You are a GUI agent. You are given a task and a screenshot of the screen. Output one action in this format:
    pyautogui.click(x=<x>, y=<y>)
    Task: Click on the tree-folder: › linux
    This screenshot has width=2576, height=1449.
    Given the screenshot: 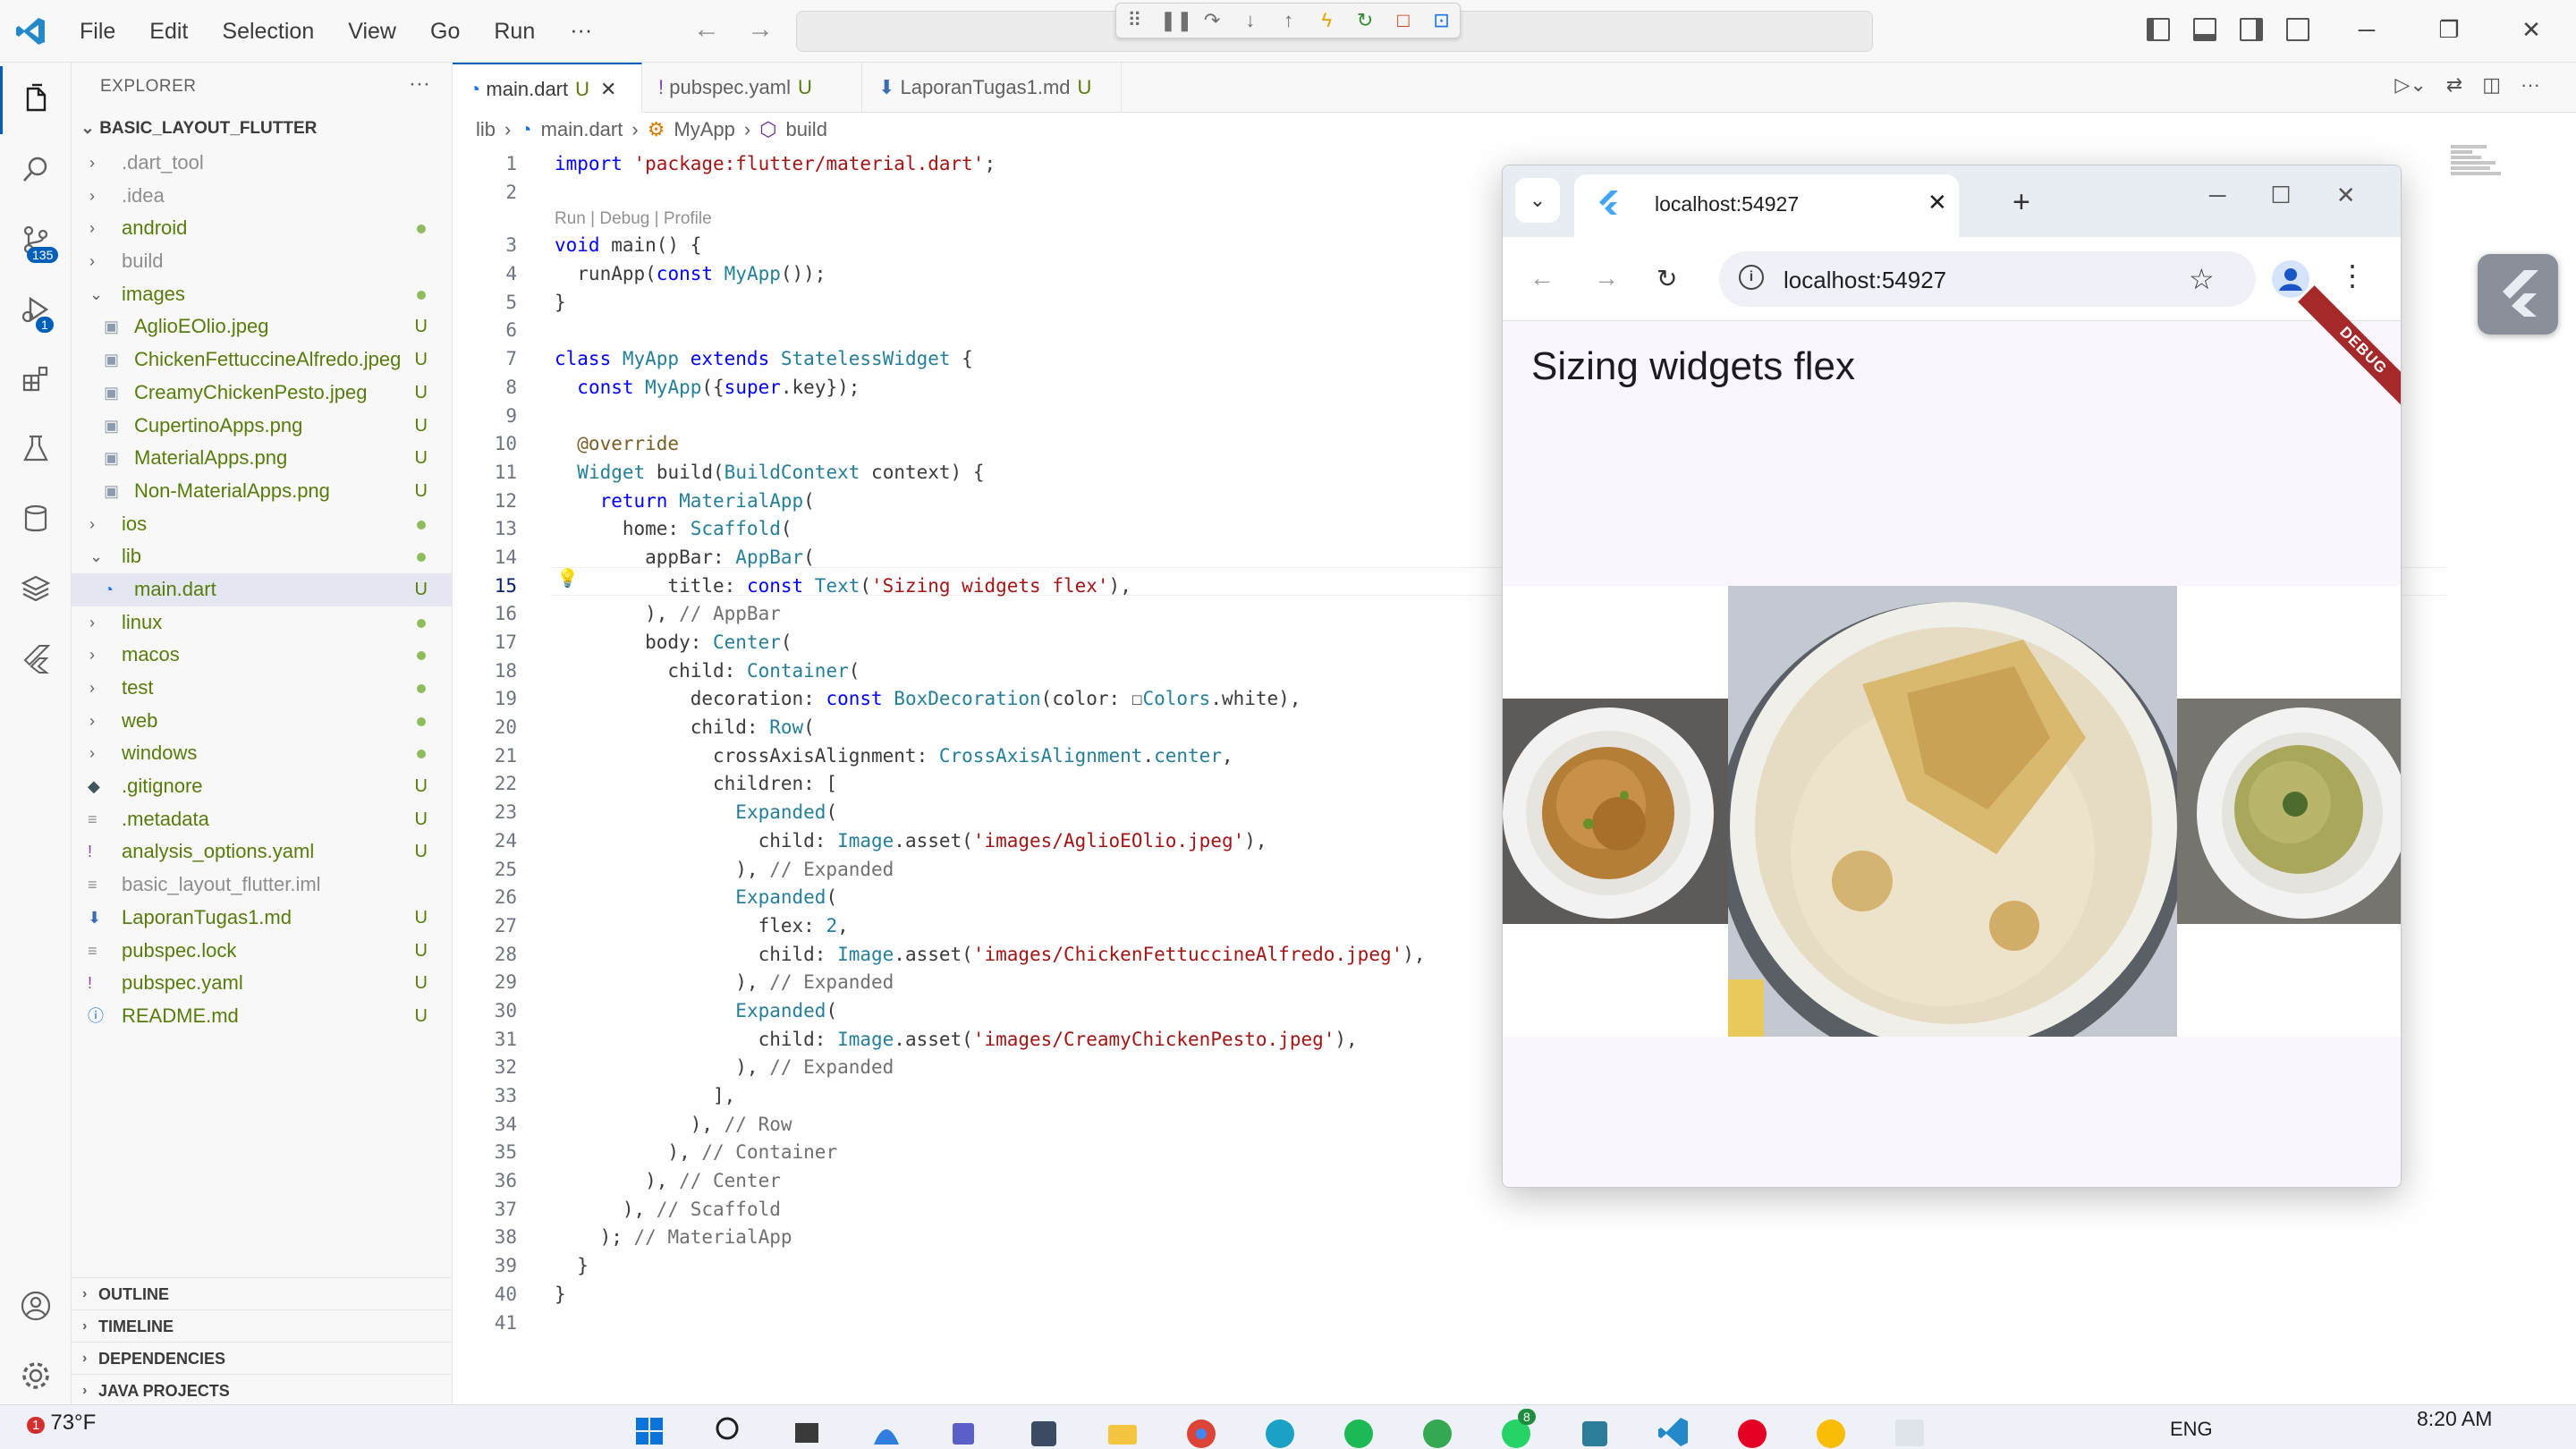 What is the action you would take?
    pyautogui.click(x=262, y=623)
    